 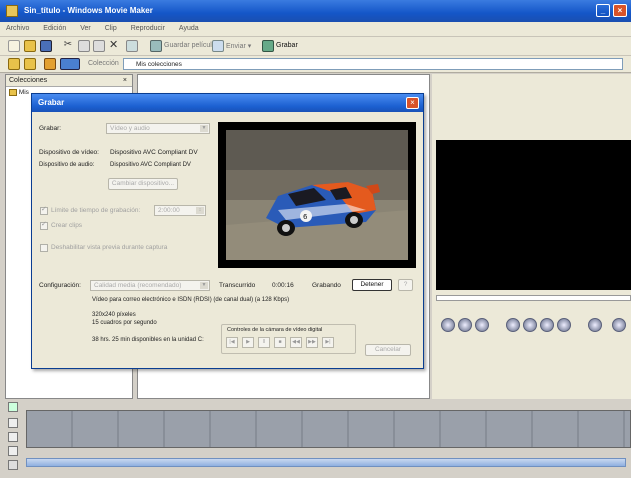 I want to click on cam-play-icon: ▶, so click(x=248, y=342).